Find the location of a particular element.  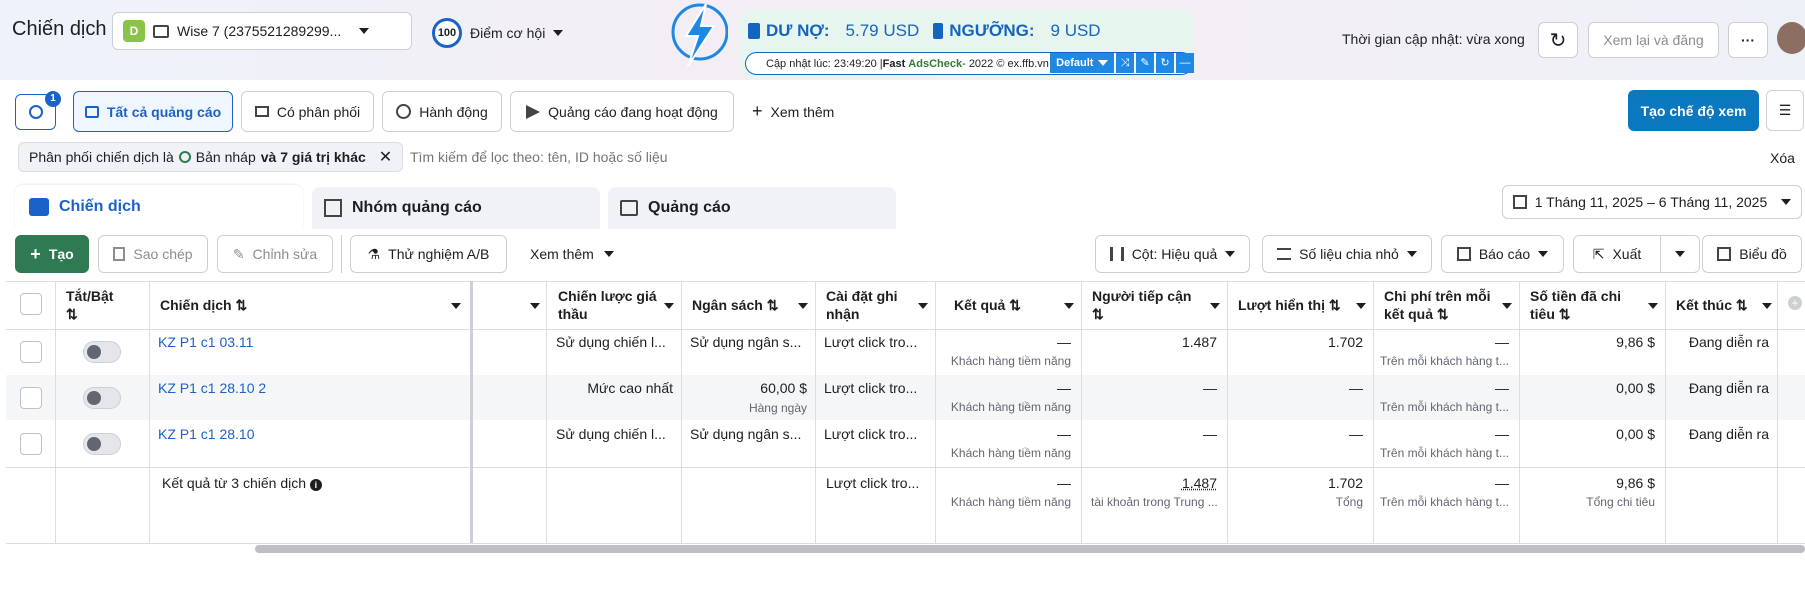

document-icon is located at coordinates (754, 31).